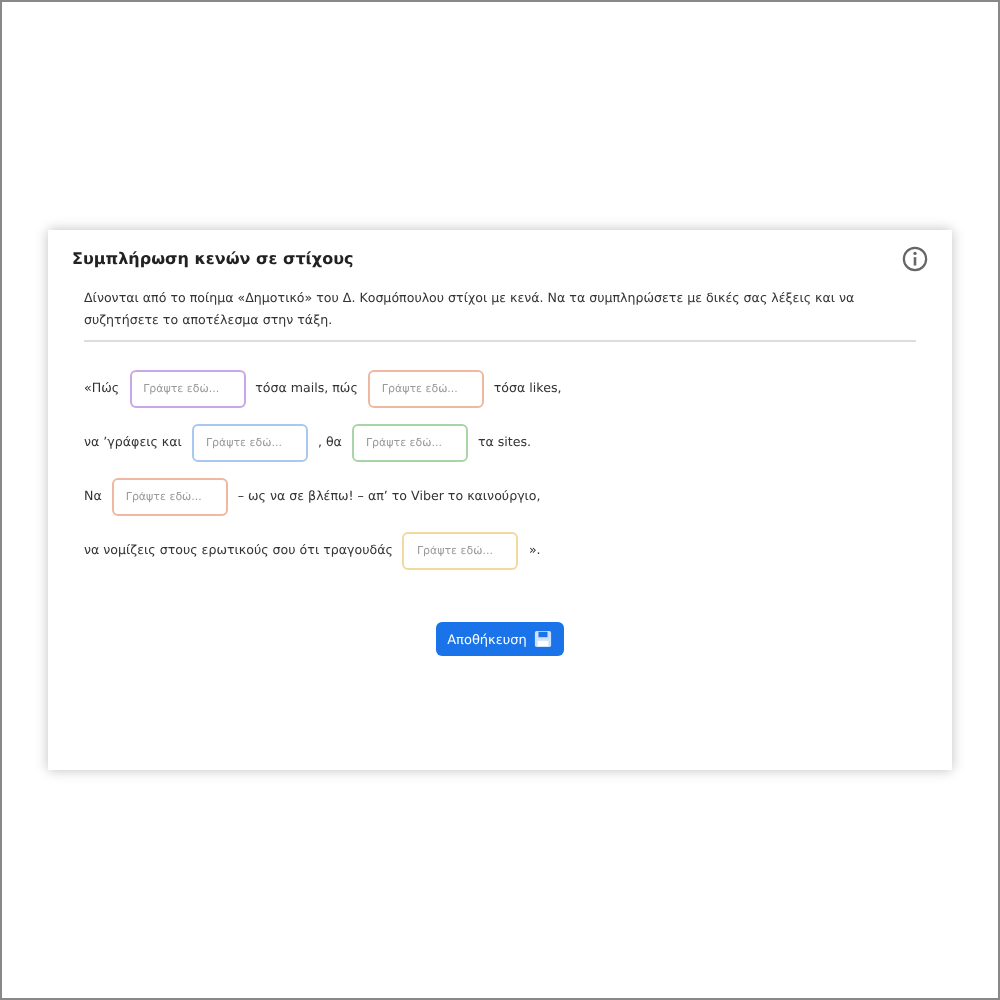 The height and width of the screenshot is (1000, 1000). I want to click on info-icon, so click(915, 259).